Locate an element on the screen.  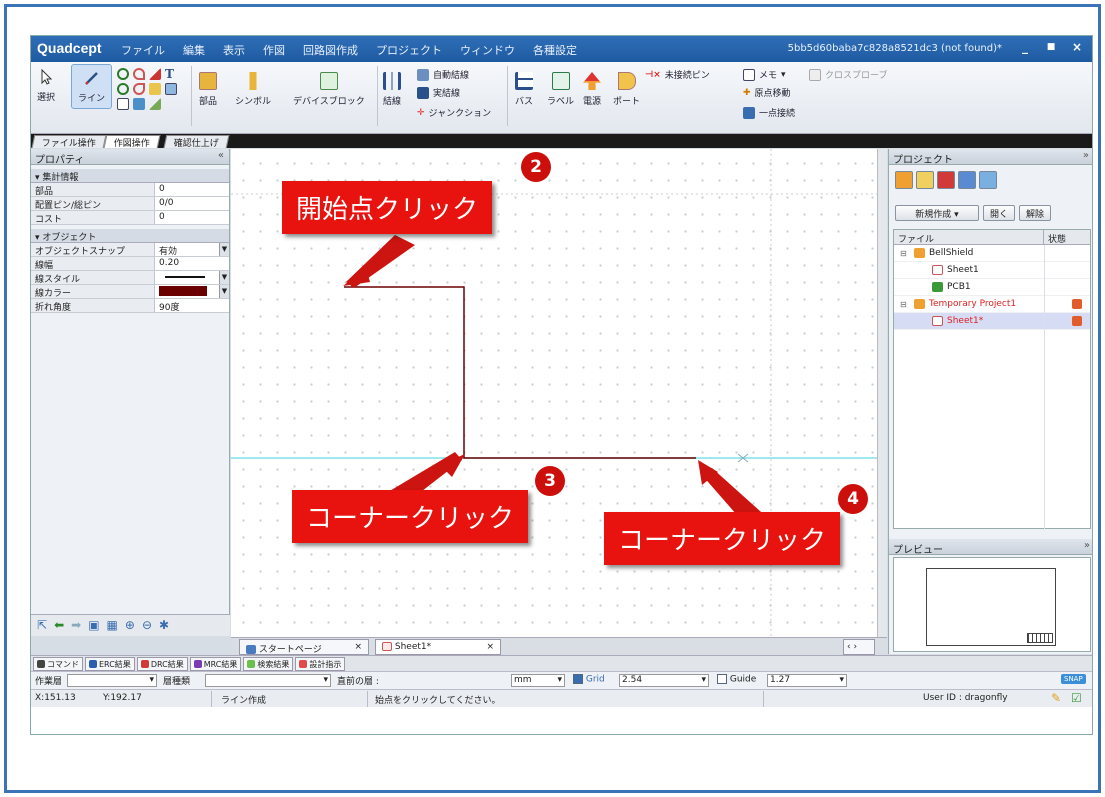
tab-command: コマンド is located at coordinates (58, 664).